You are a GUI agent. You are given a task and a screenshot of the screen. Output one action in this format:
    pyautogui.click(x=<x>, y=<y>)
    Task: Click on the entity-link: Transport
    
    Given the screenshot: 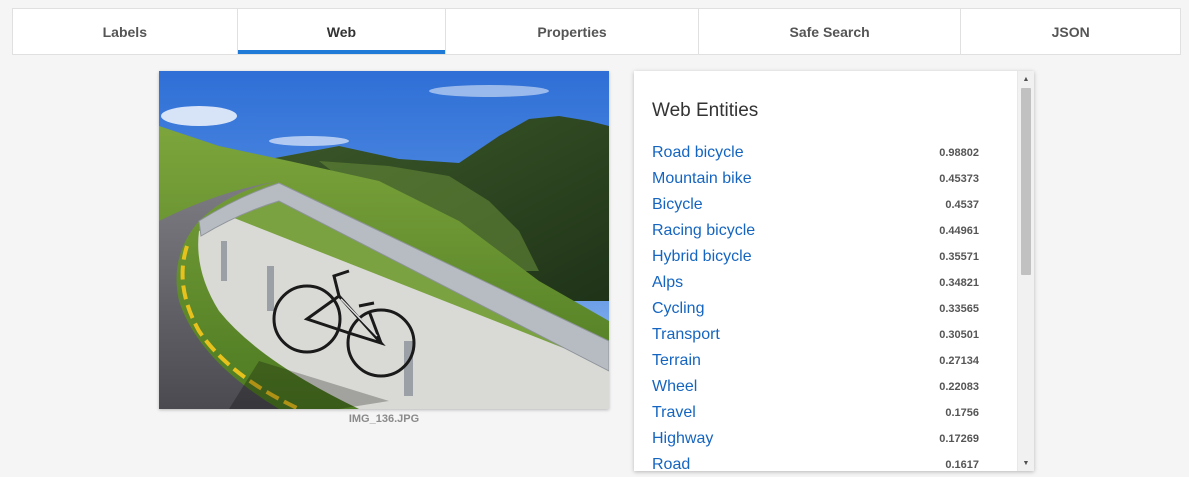 What is the action you would take?
    pyautogui.click(x=686, y=335)
    